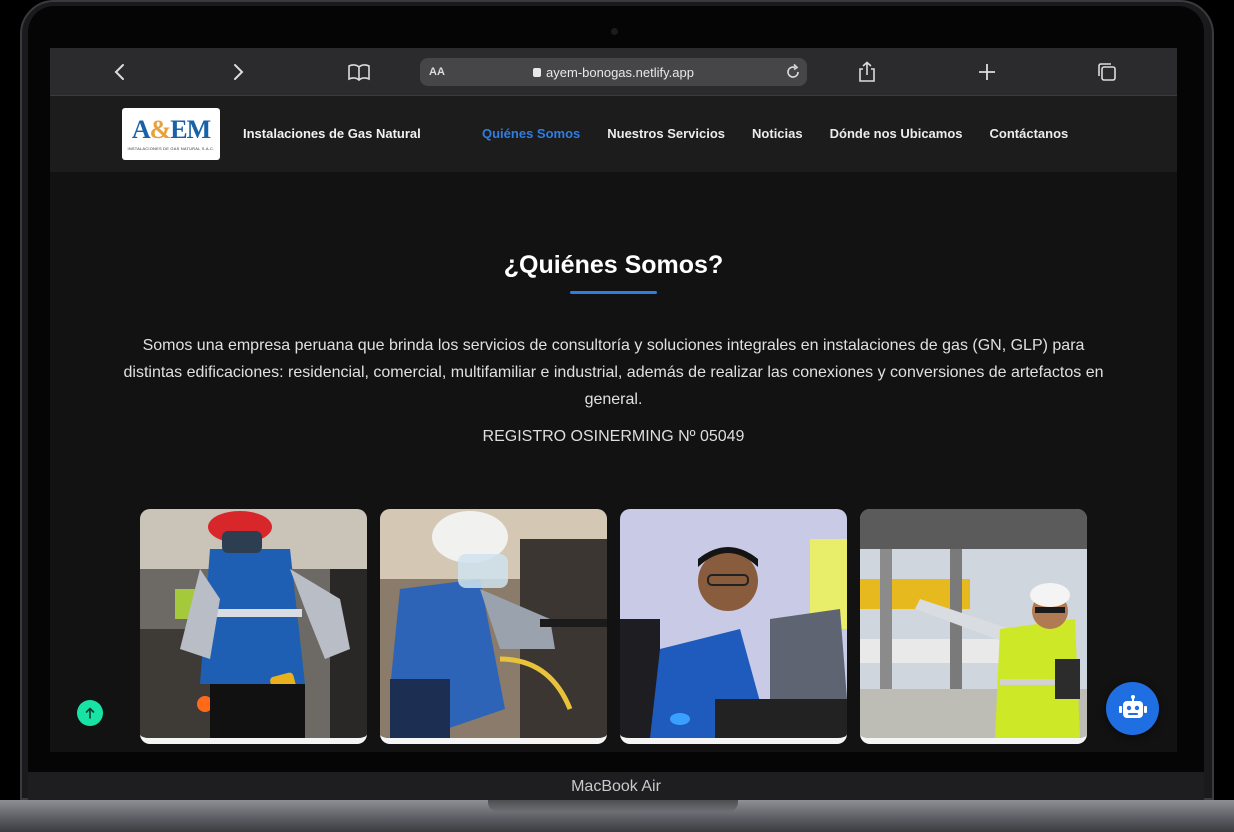  What do you see at coordinates (171, 148) in the screenshot?
I see `logo-subtitle: INSTALACIONES DE GAS NATURAL S.A.C.` at bounding box center [171, 148].